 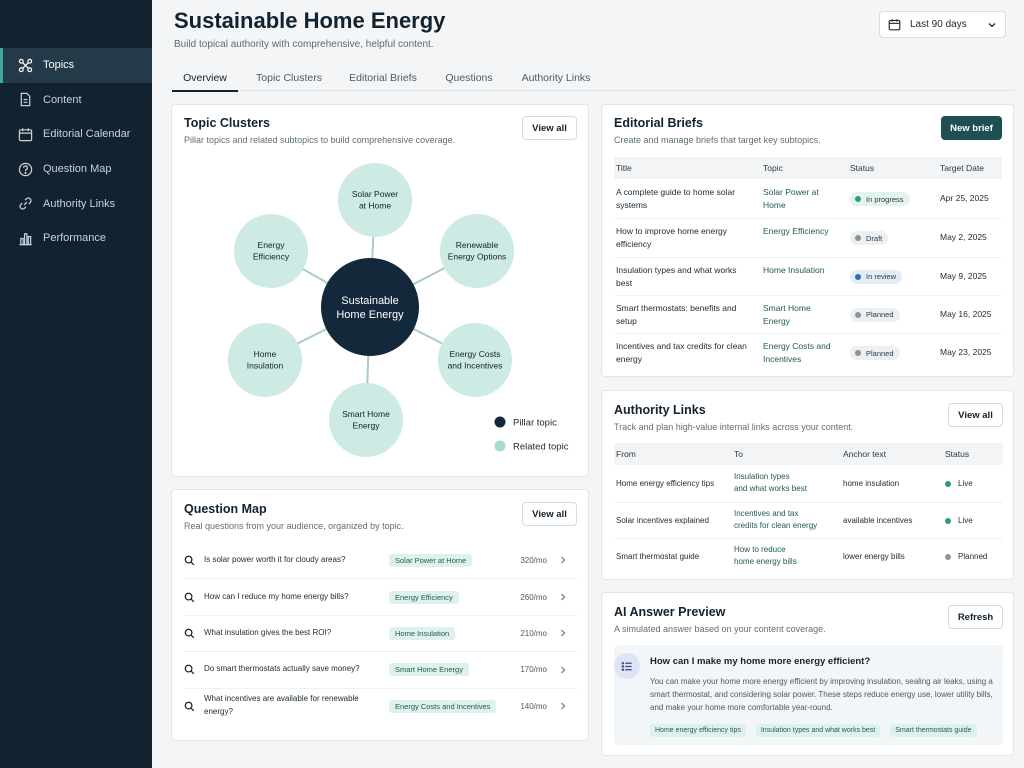 What do you see at coordinates (289, 77) in the screenshot?
I see `tab-topic-clusters: Topic Clusters` at bounding box center [289, 77].